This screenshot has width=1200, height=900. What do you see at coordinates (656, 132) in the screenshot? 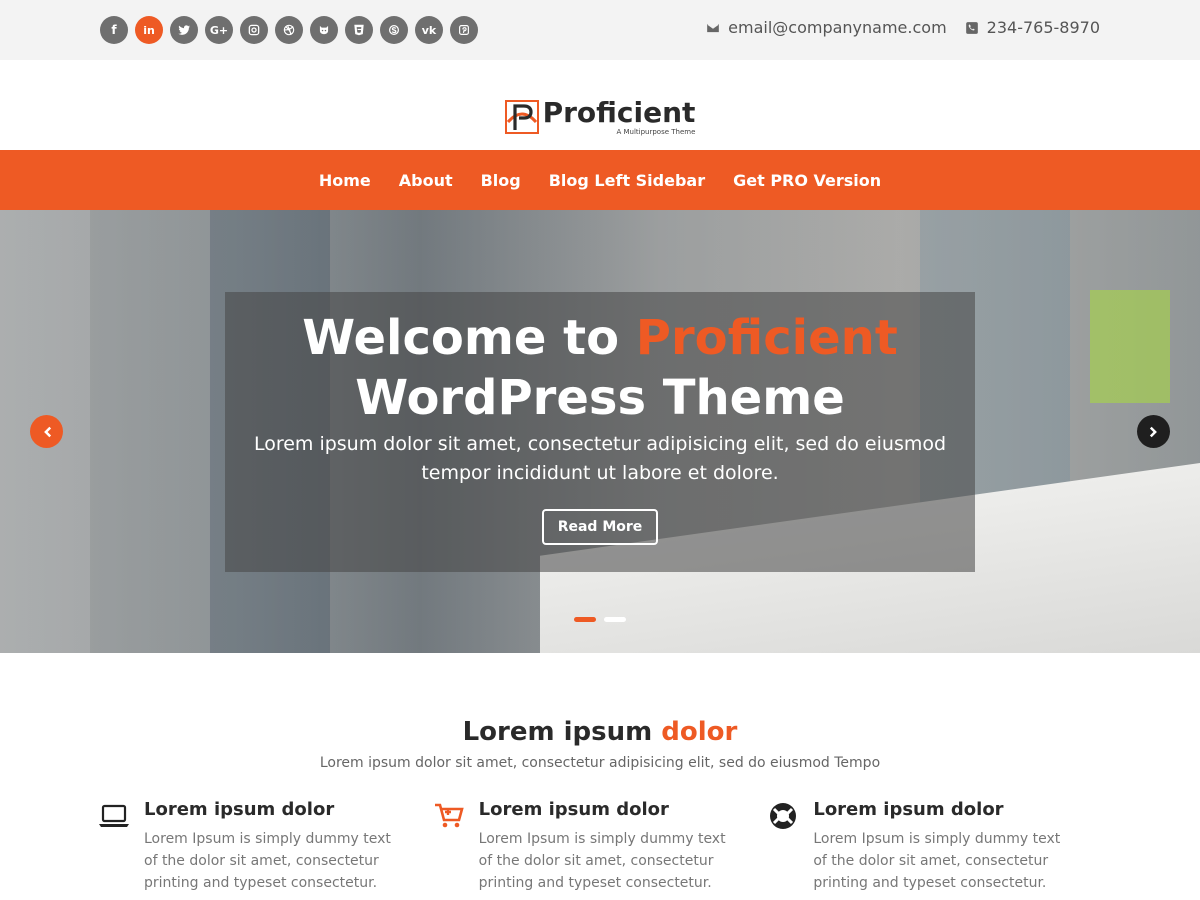
I see `site-tagline: A Multipurpose Theme` at bounding box center [656, 132].